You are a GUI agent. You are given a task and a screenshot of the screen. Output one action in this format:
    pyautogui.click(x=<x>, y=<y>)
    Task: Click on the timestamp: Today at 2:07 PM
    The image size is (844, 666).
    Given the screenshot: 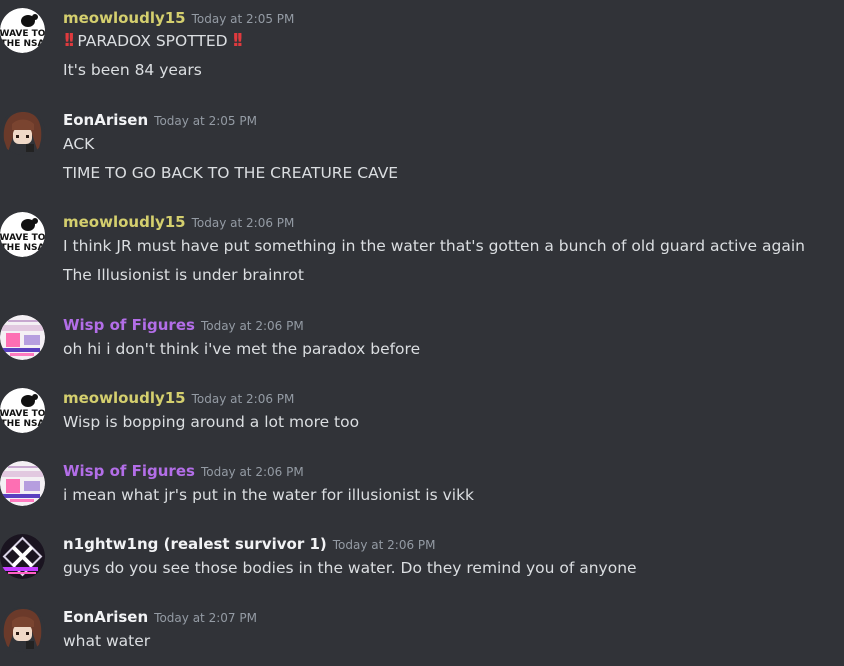 What is the action you would take?
    pyautogui.click(x=205, y=618)
    